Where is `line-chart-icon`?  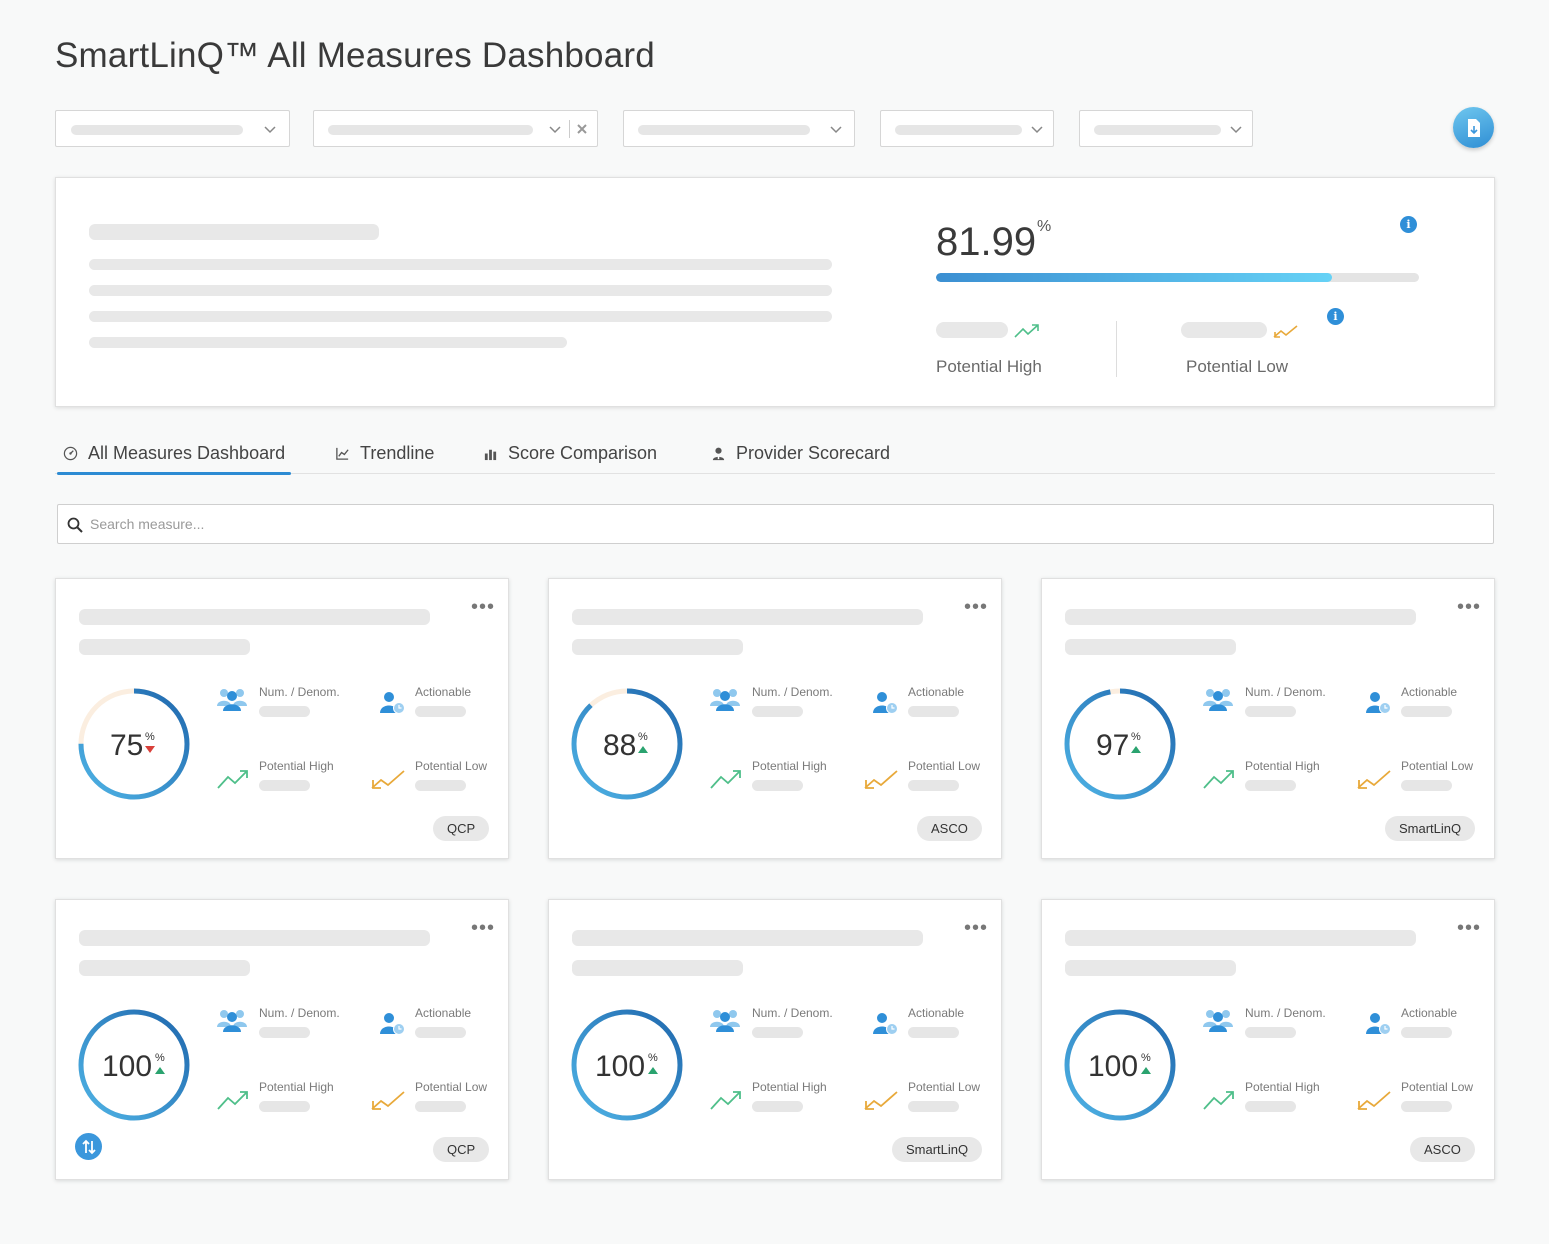 line-chart-icon is located at coordinates (342, 453).